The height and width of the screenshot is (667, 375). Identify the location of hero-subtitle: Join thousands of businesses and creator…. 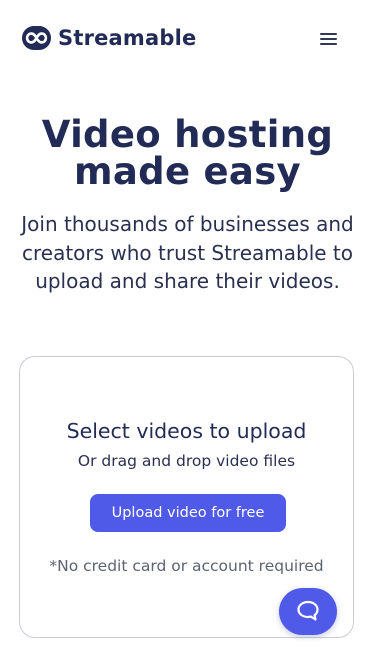
(187, 252).